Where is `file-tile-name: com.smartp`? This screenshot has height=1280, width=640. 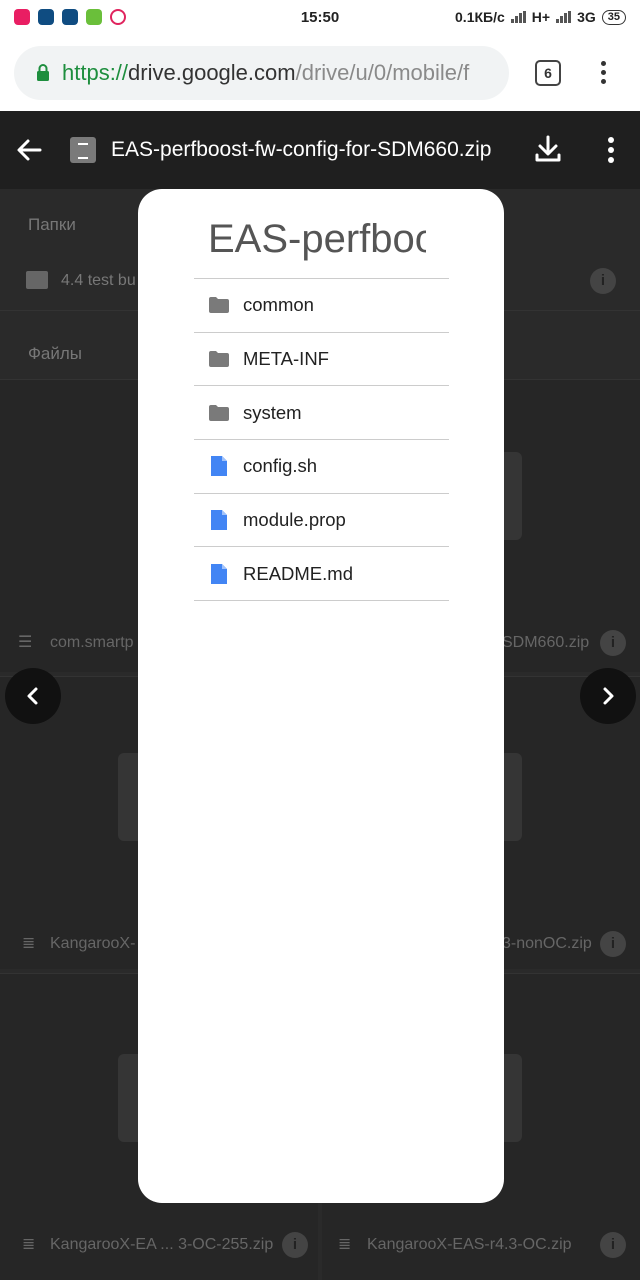 file-tile-name: com.smartp is located at coordinates (92, 642).